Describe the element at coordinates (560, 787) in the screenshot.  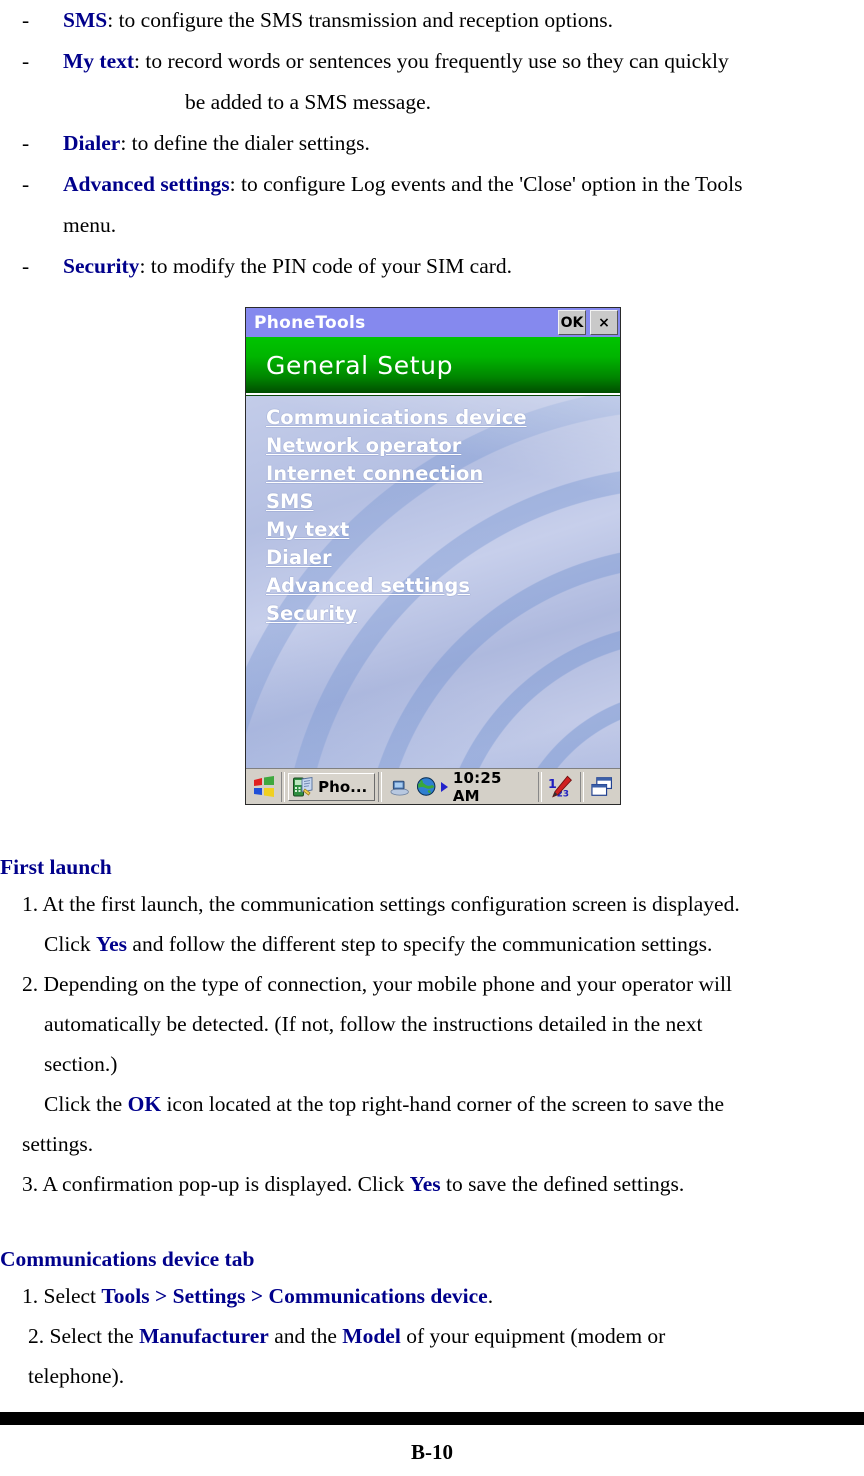
I see `stylus-keyboard-icon: 1 23` at that location.